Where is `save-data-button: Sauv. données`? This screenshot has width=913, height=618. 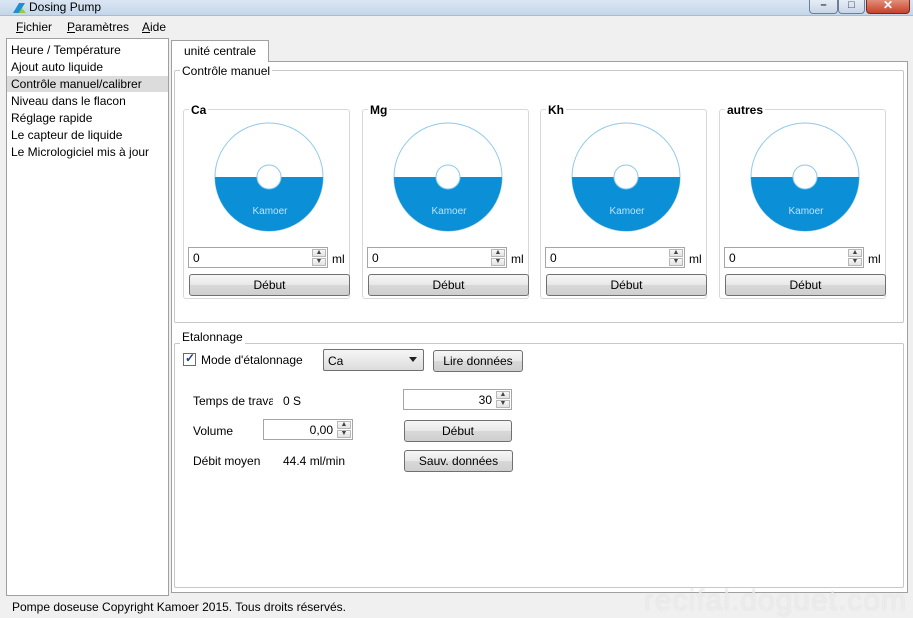
save-data-button: Sauv. données is located at coordinates (458, 461).